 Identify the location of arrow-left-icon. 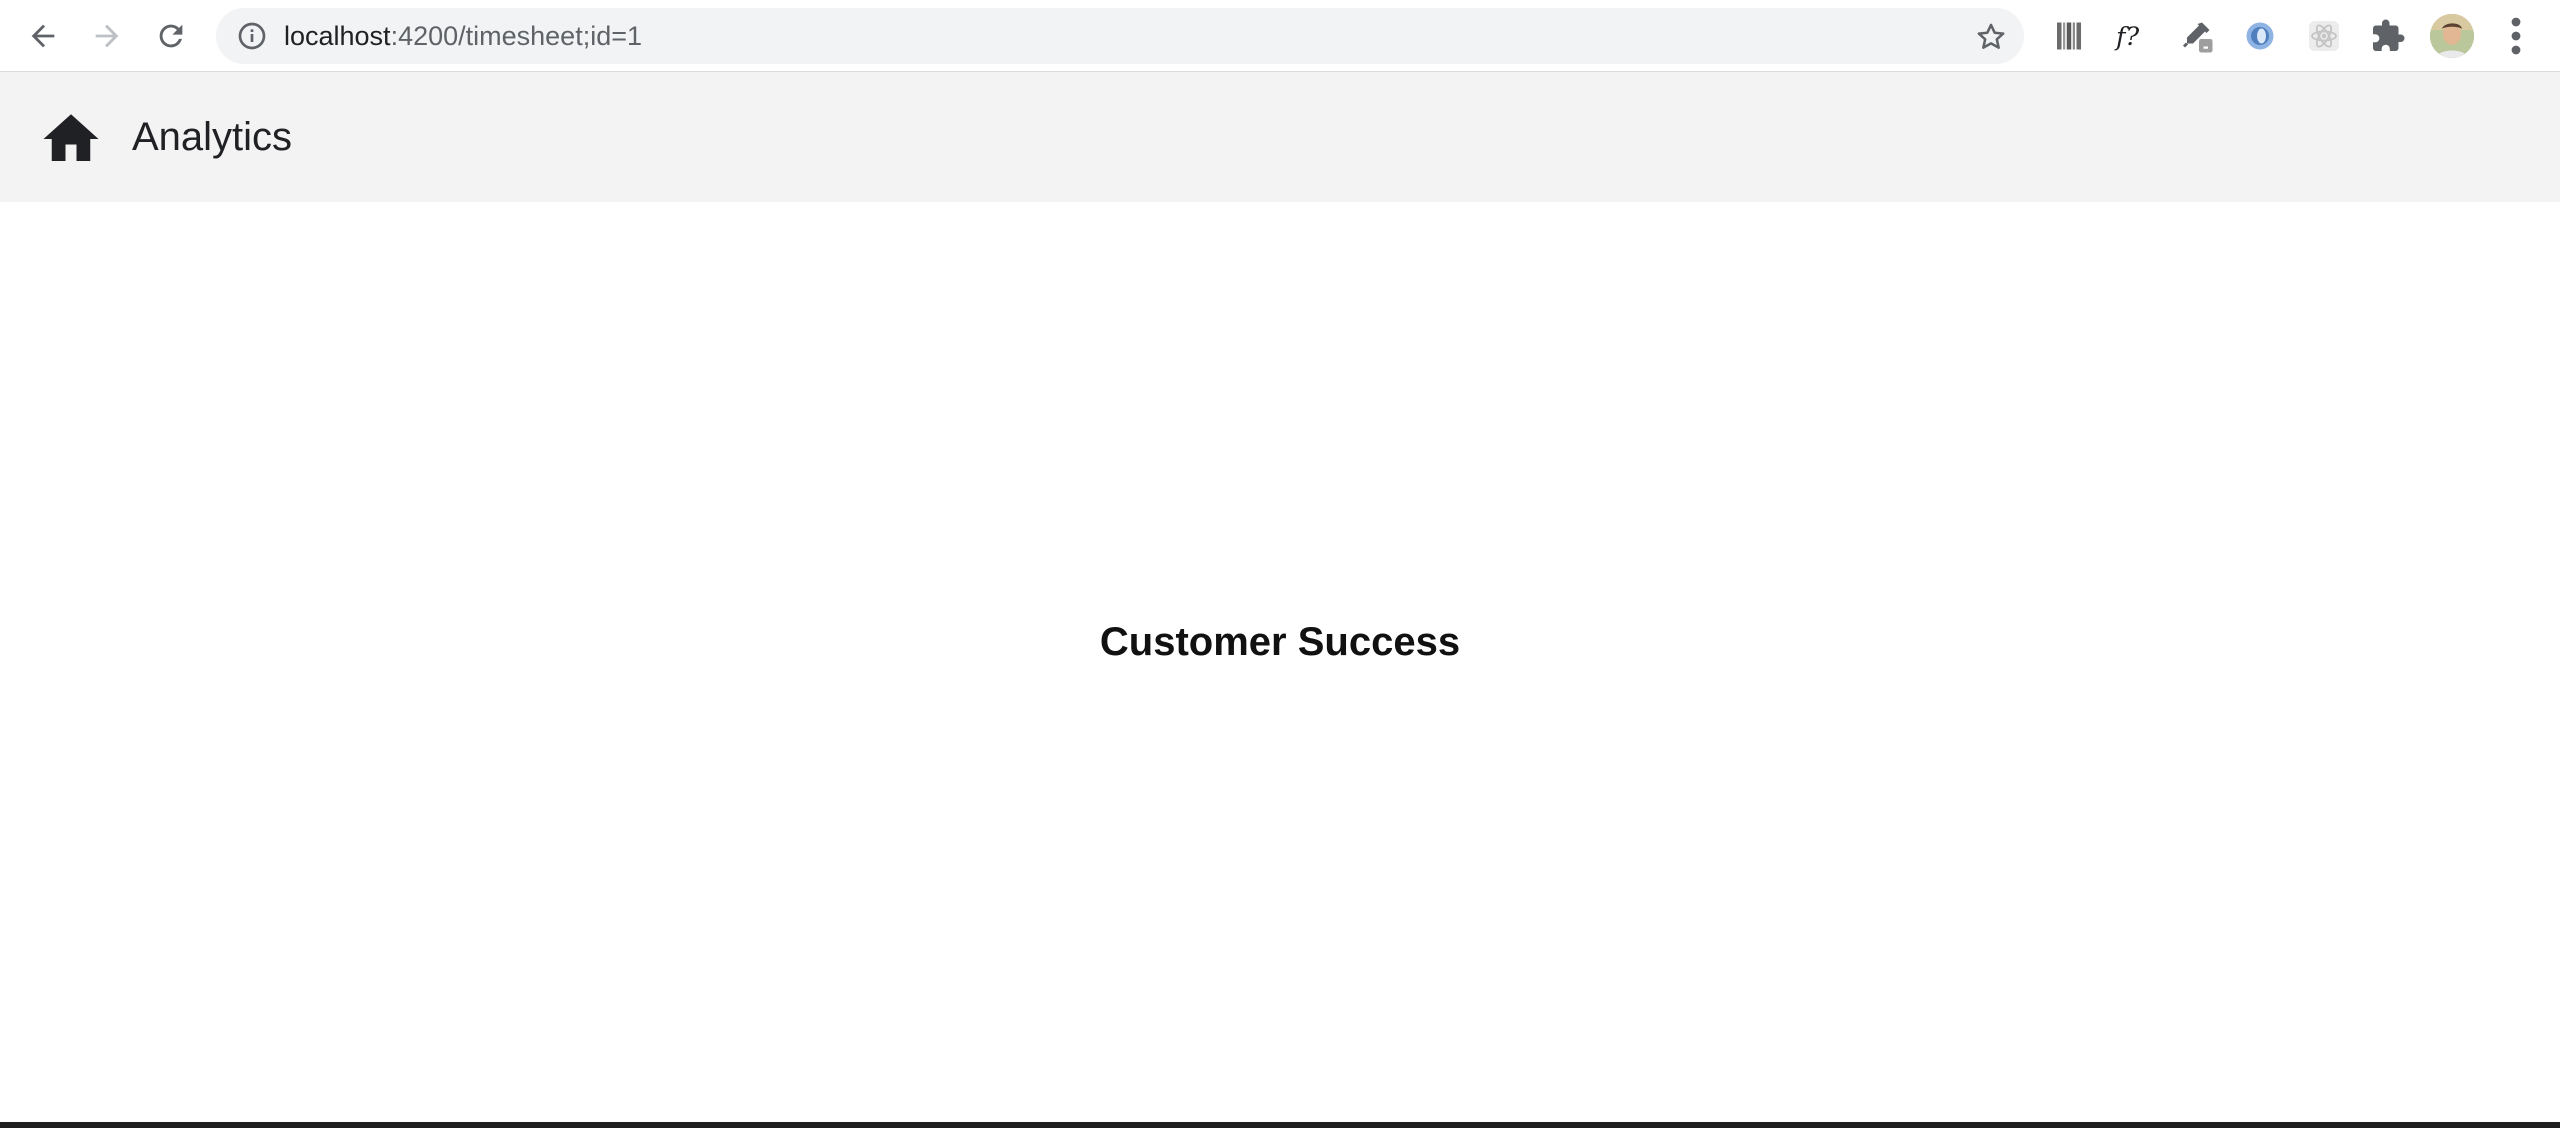
(43, 36).